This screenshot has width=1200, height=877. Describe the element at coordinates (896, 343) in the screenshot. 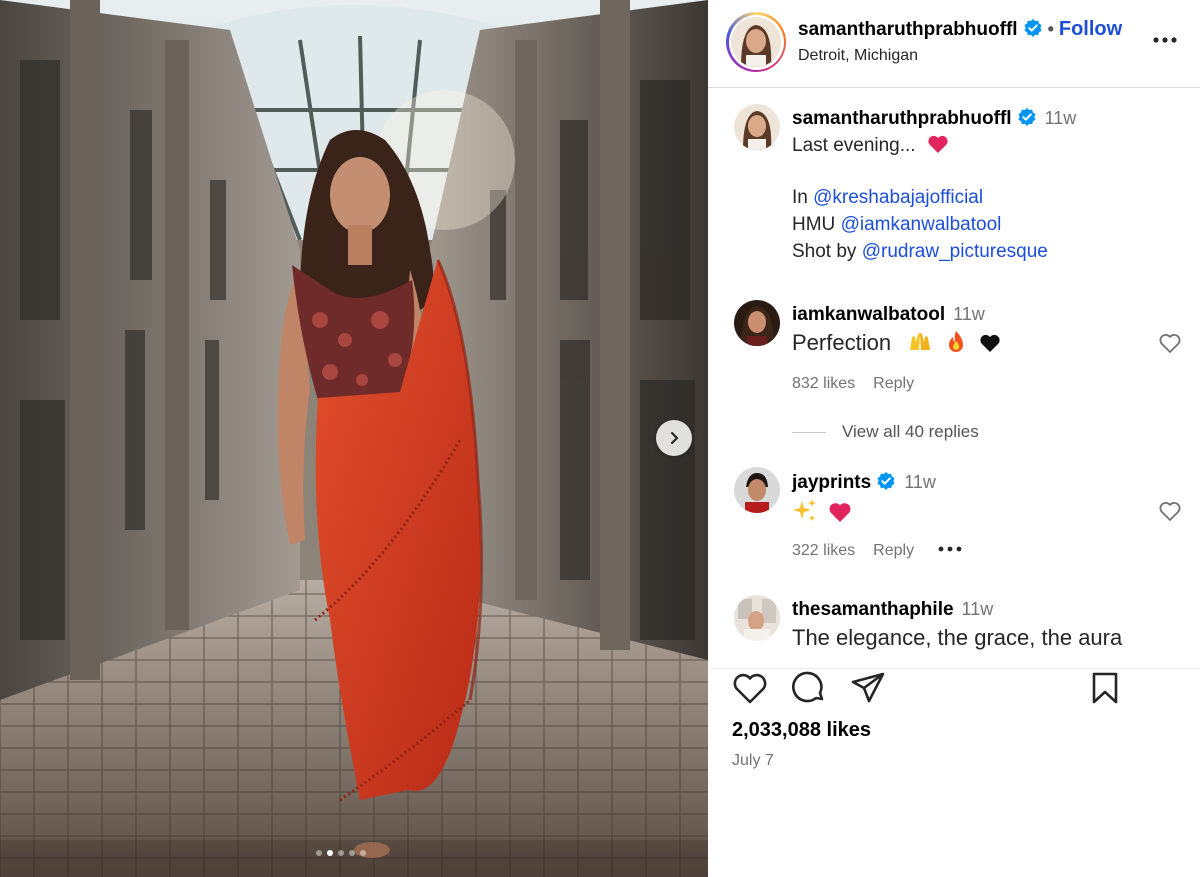

I see `comment-text-row: Perfection` at that location.